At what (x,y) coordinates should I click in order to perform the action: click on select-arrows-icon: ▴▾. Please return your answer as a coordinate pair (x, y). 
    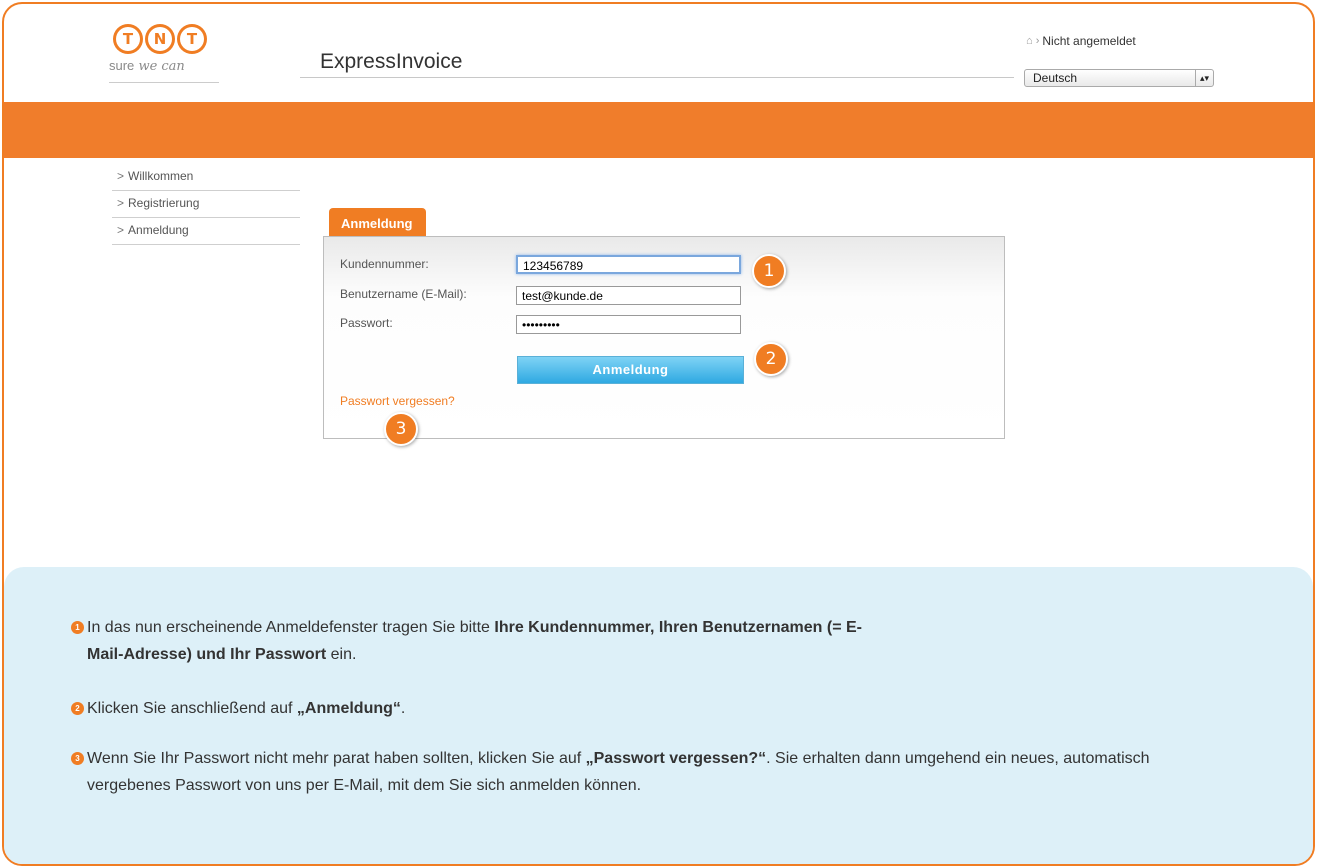
    Looking at the image, I should click on (1204, 78).